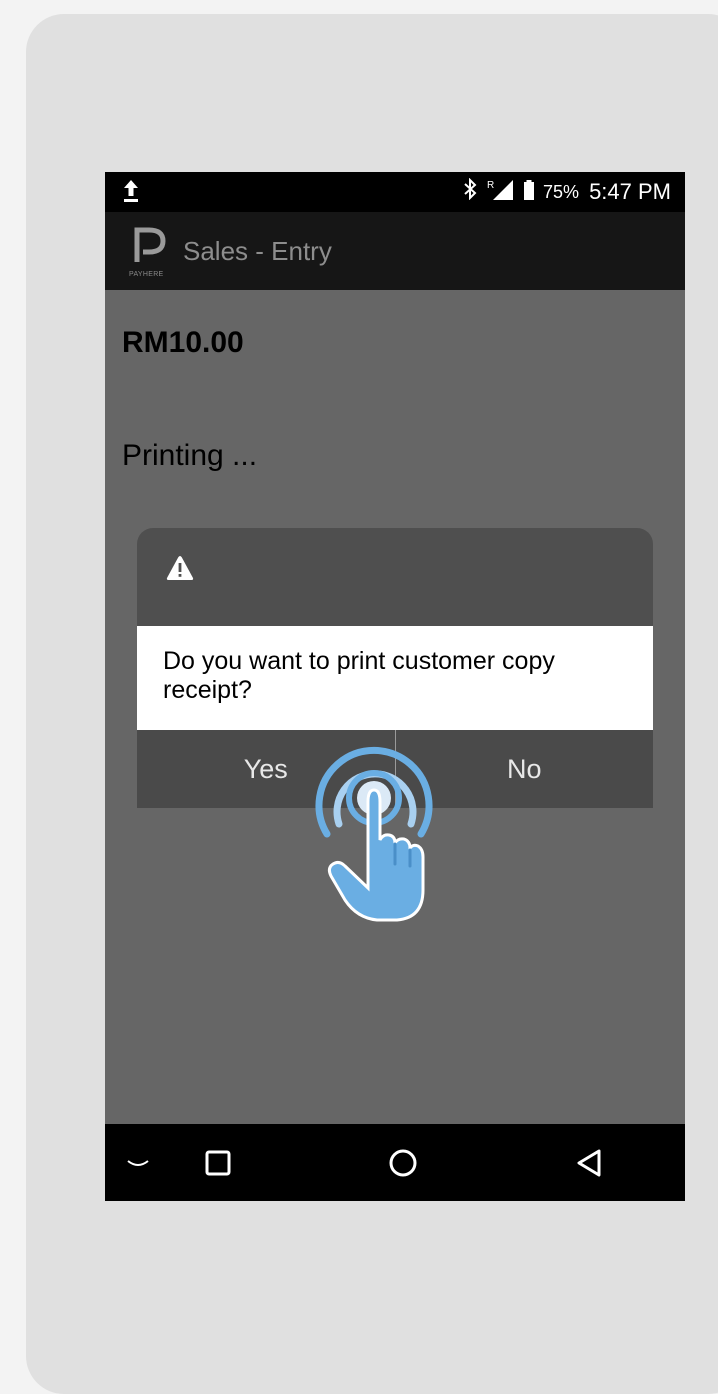 The image size is (718, 1394). Describe the element at coordinates (561, 191) in the screenshot. I see `battery-percent: 75%` at that location.